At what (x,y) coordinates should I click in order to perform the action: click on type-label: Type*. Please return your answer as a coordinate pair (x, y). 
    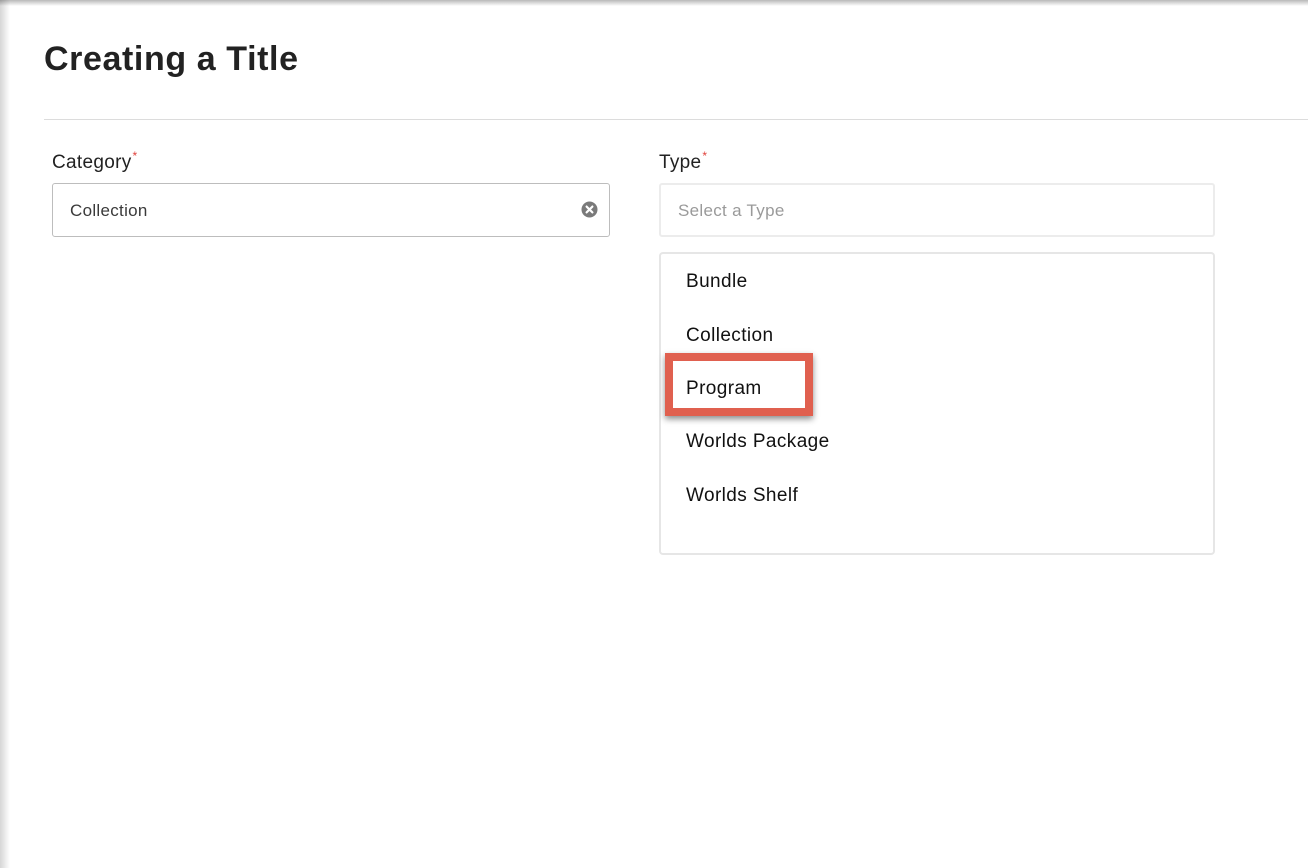
    Looking at the image, I should click on (683, 161).